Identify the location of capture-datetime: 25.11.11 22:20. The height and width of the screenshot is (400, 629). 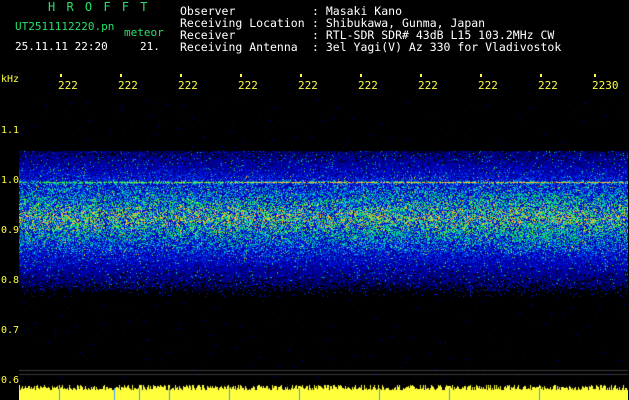
(61, 46).